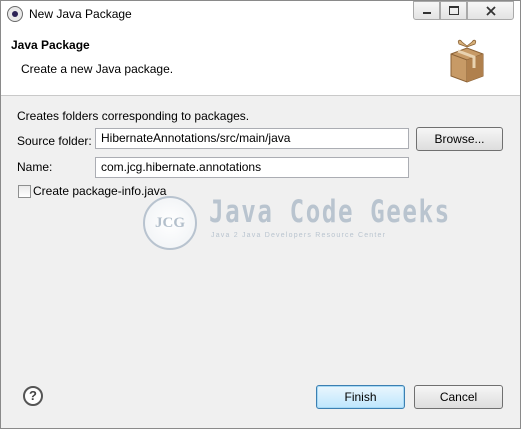 This screenshot has height=429, width=521. Describe the element at coordinates (252, 138) in the screenshot. I see `source-folder-input: HibernateAnnotations/src/main/java` at that location.